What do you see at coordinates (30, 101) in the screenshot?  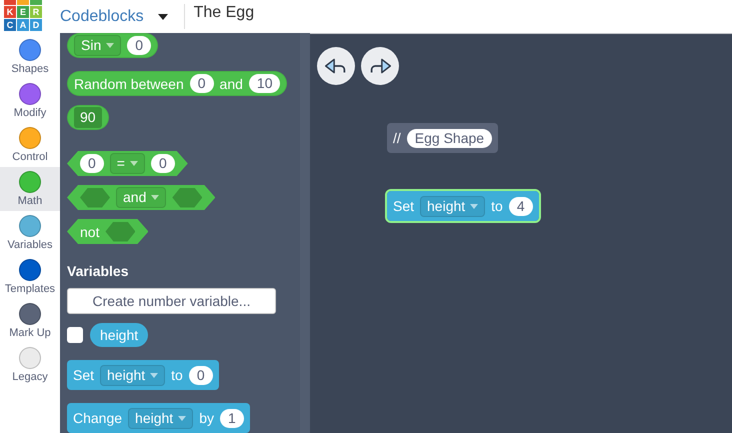 I see `category-item: Modify` at bounding box center [30, 101].